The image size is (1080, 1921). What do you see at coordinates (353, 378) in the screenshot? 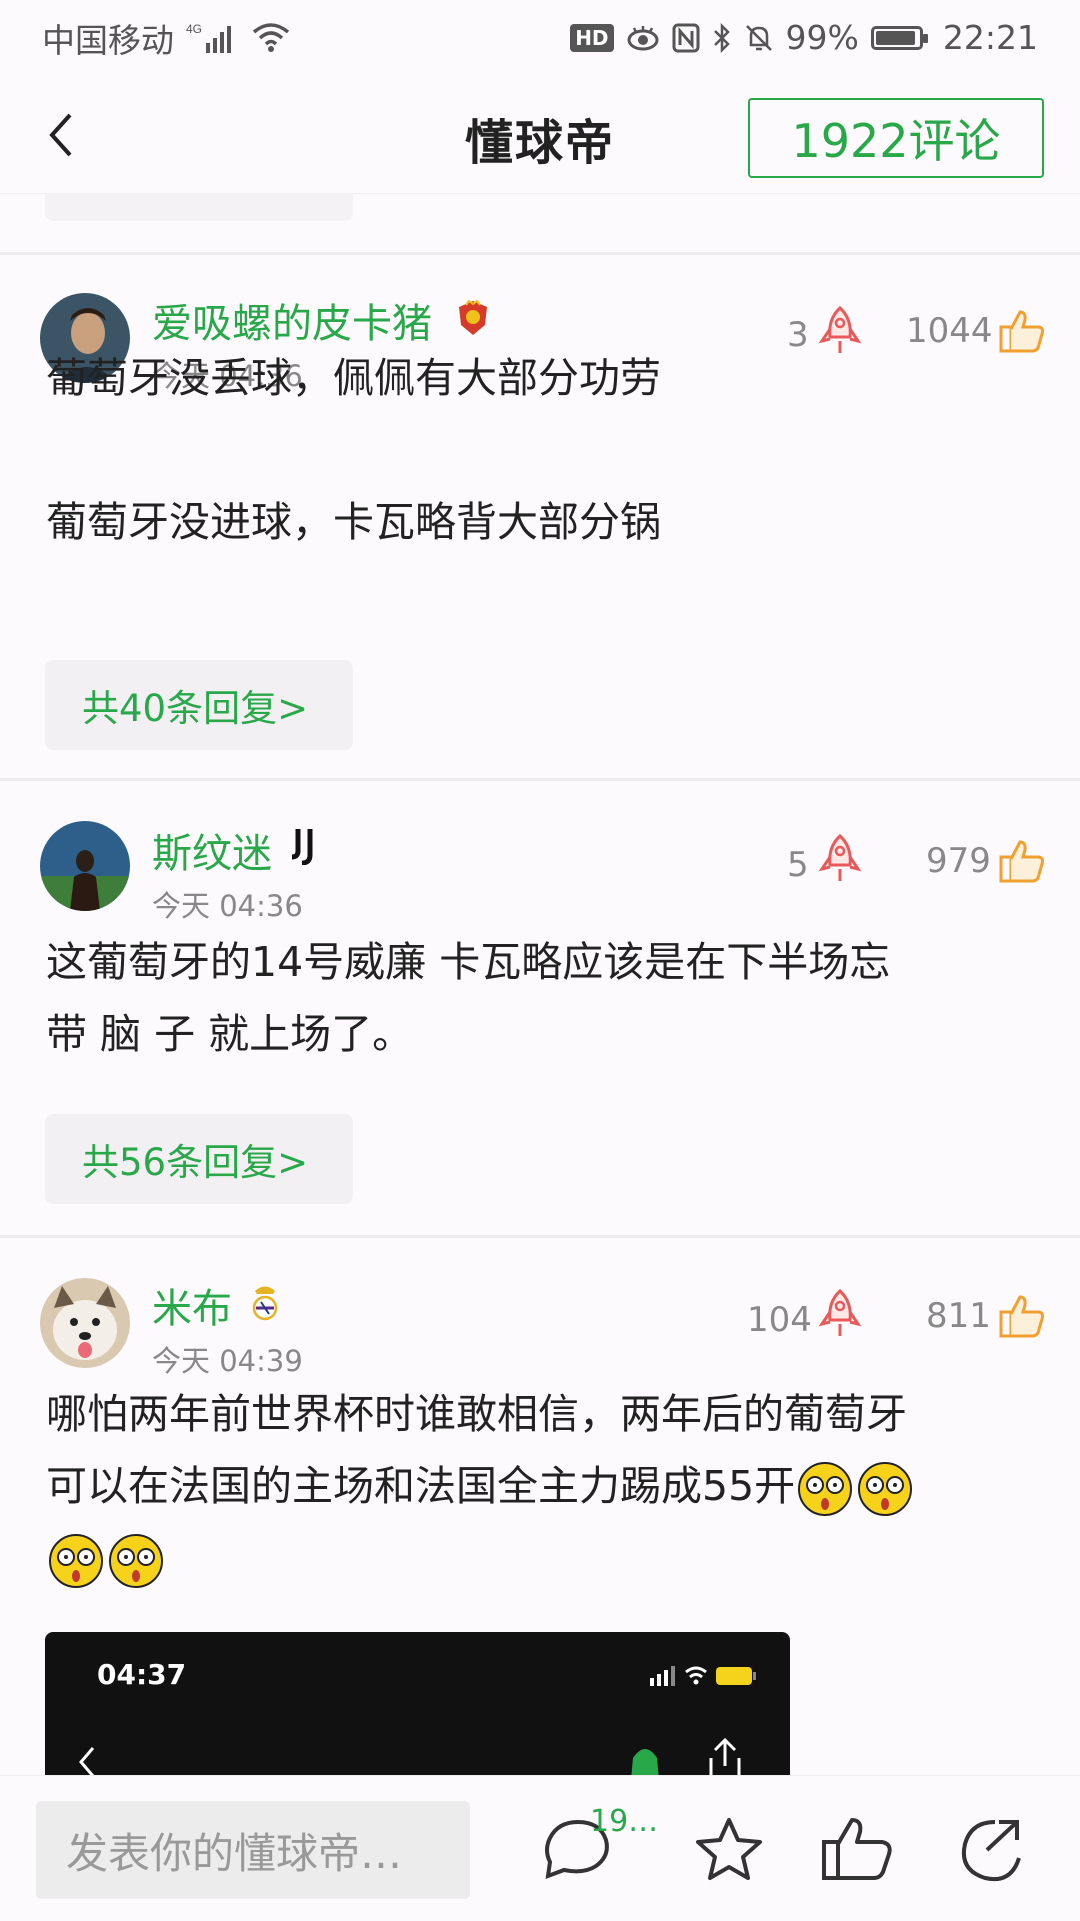
I see `comment-line: 葡萄牙没丢球，佩佩有大部分功劳` at bounding box center [353, 378].